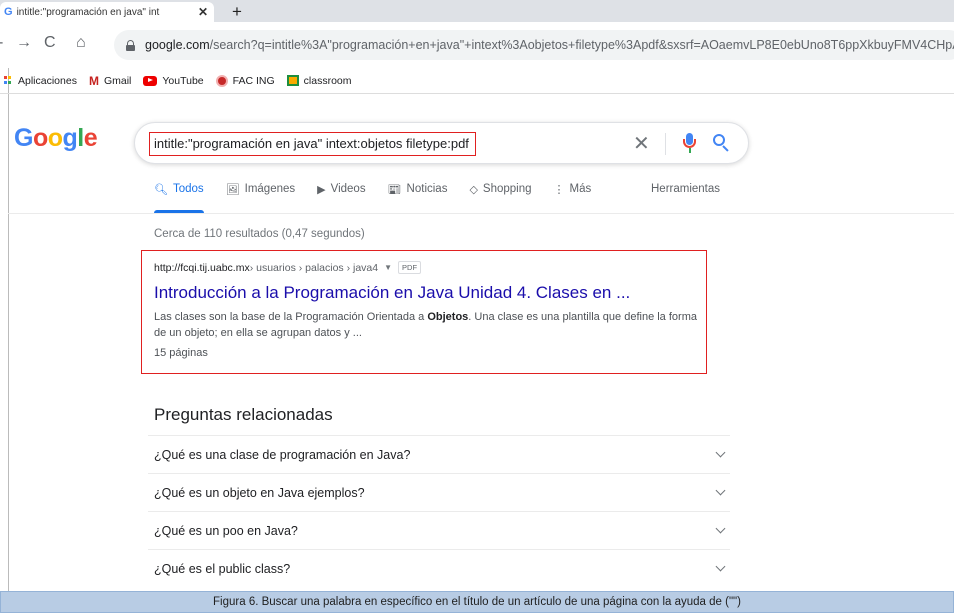 The height and width of the screenshot is (613, 954). I want to click on question-text: ¿Qué es un objeto en Java ejemplos?, so click(259, 492).